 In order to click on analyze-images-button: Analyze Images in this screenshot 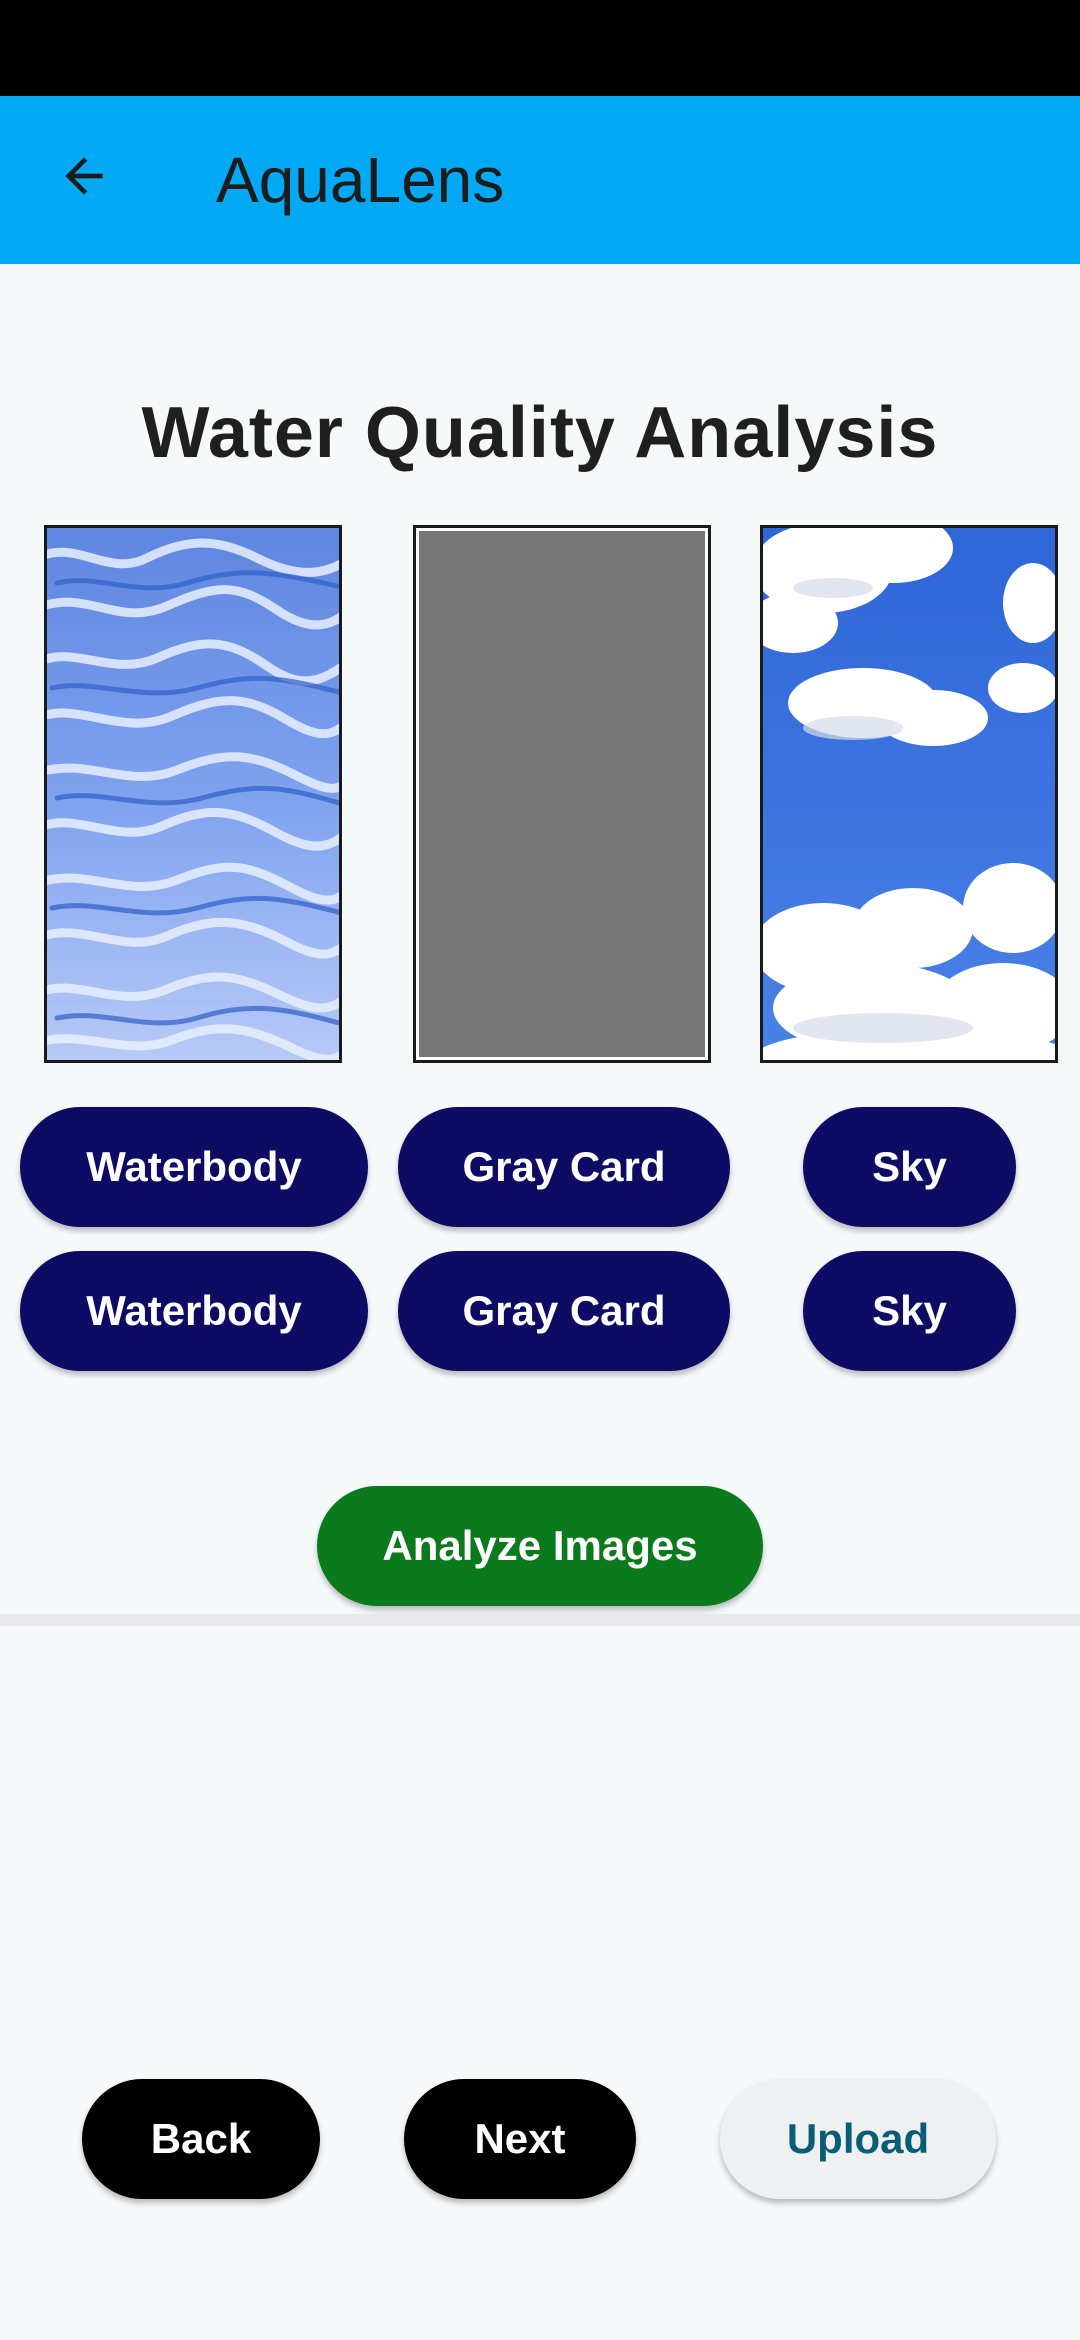, I will do `click(540, 1546)`.